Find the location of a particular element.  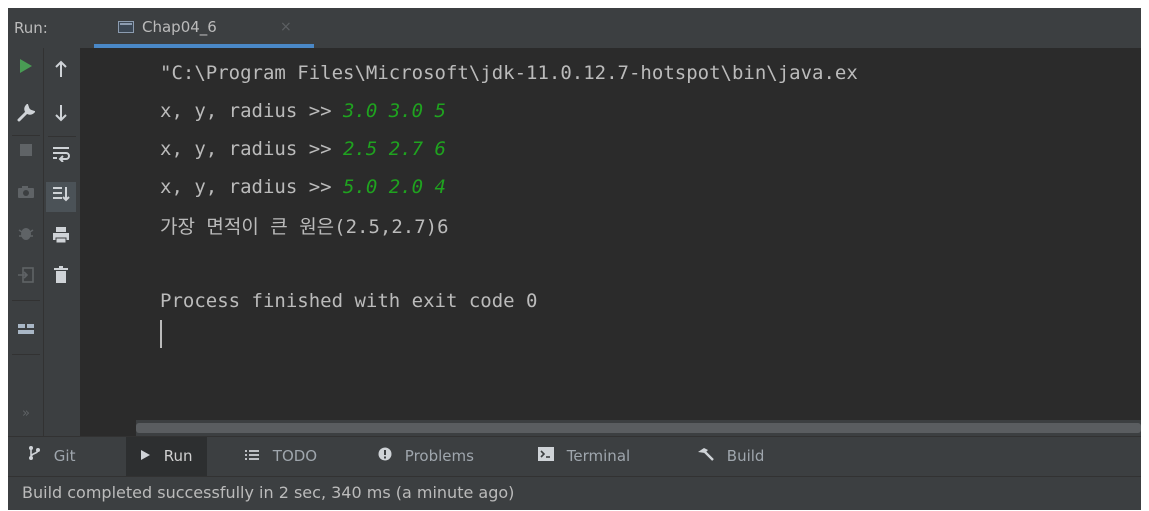

user-input-text: 5.0 2.0 4 is located at coordinates (394, 187).